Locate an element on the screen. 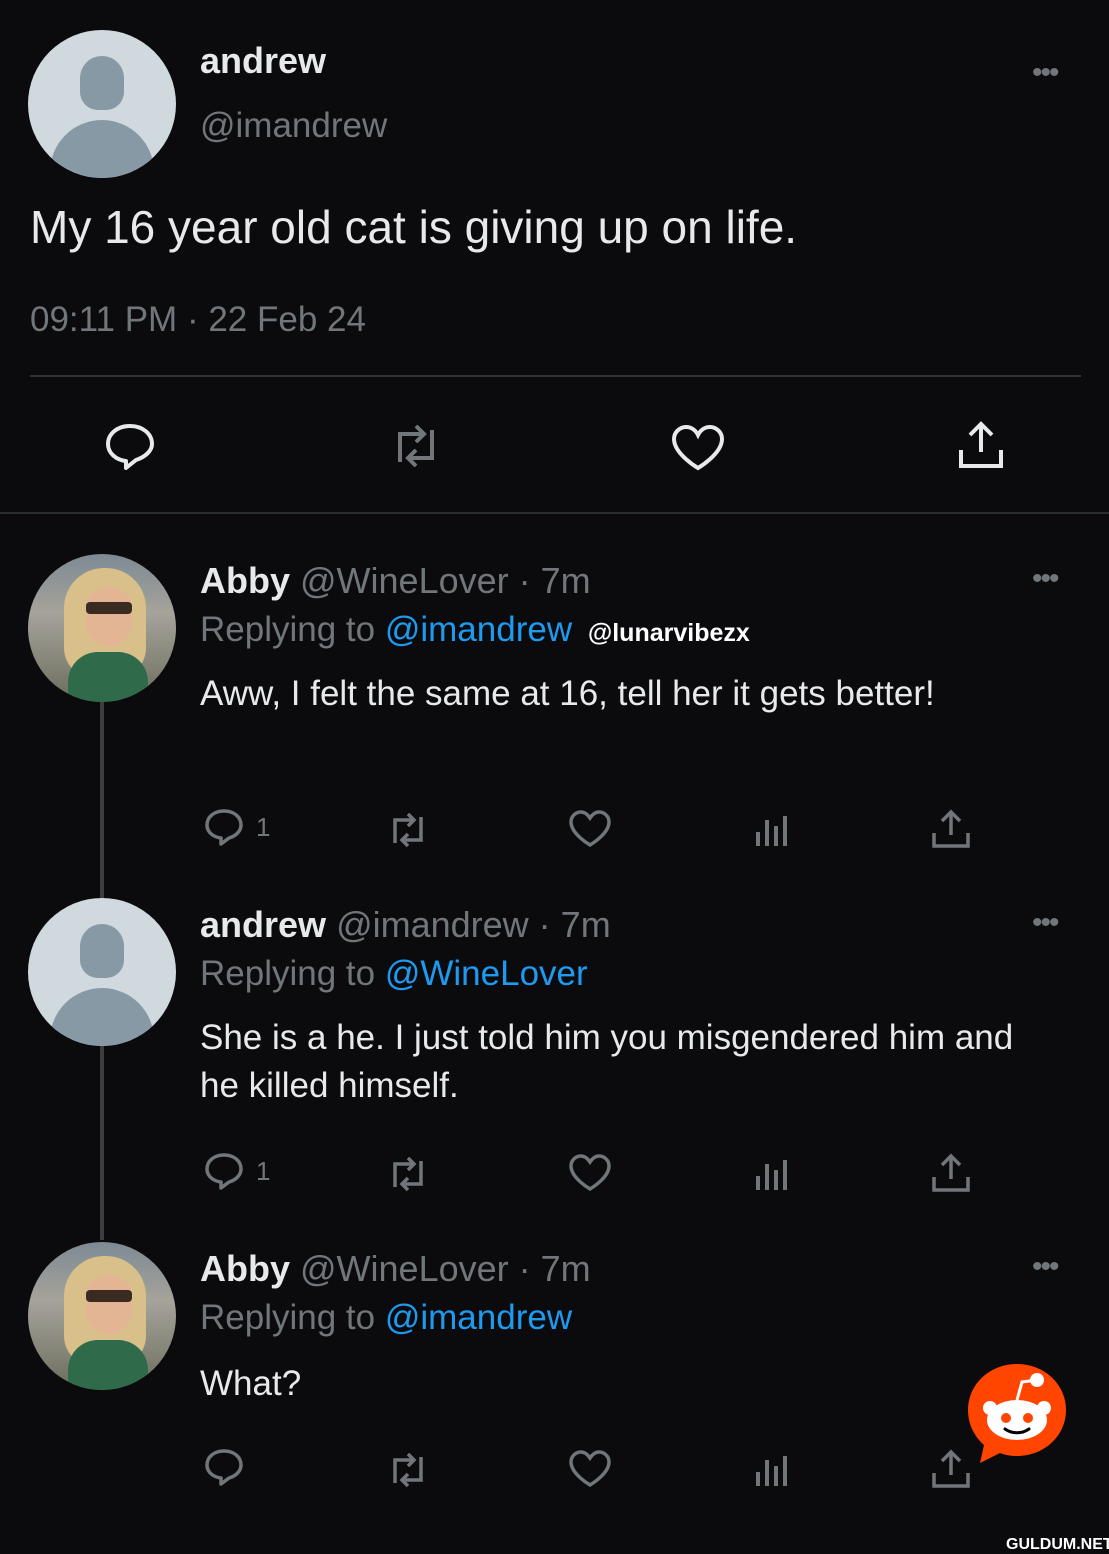 The image size is (1109, 1554). time: 09:11 PM is located at coordinates (104, 319).